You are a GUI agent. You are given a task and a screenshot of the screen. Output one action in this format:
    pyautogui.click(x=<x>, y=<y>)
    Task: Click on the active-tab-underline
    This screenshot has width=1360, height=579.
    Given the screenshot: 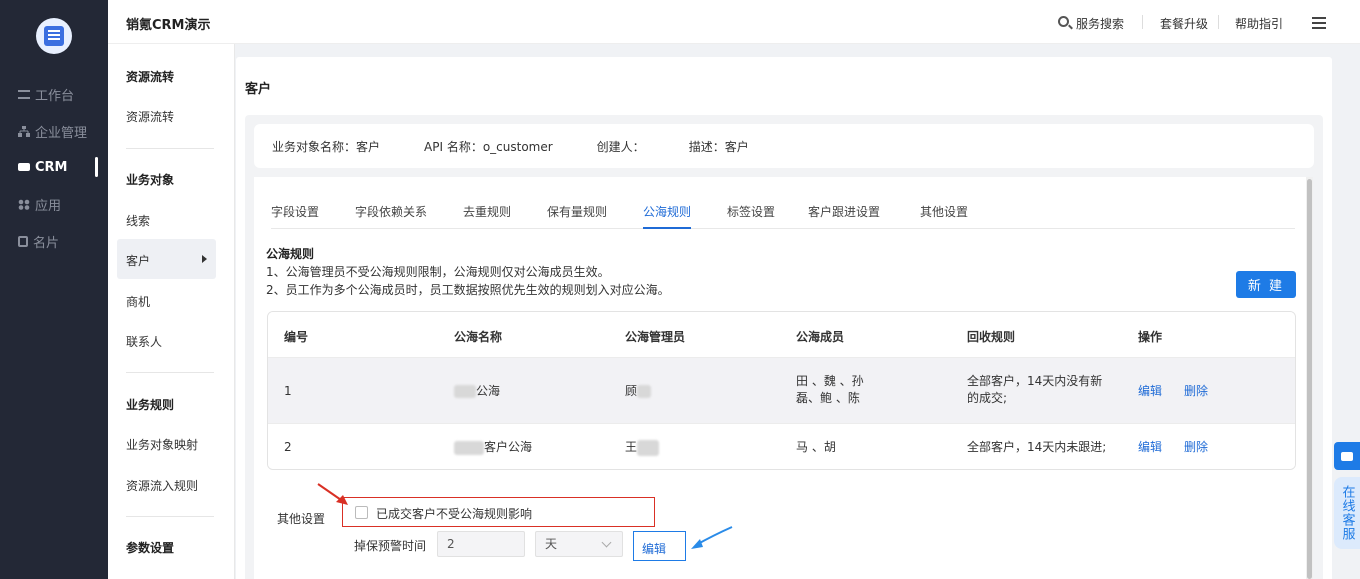 What is the action you would take?
    pyautogui.click(x=667, y=228)
    